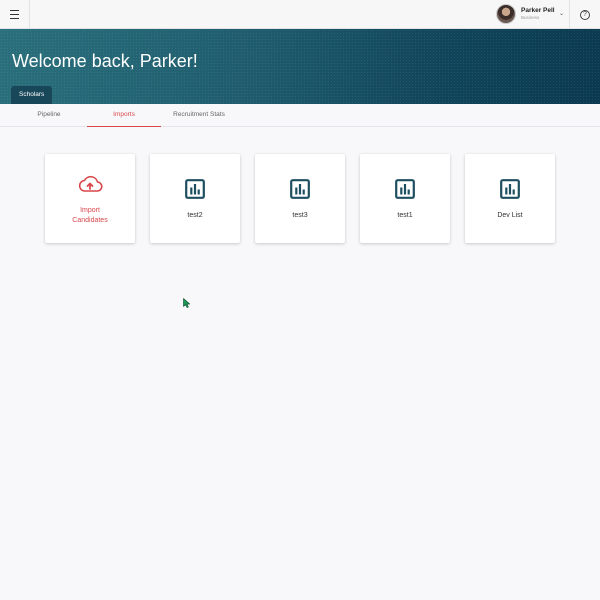 This screenshot has width=600, height=600. Describe the element at coordinates (32, 95) in the screenshot. I see `tab-scholars: Scholars` at that location.